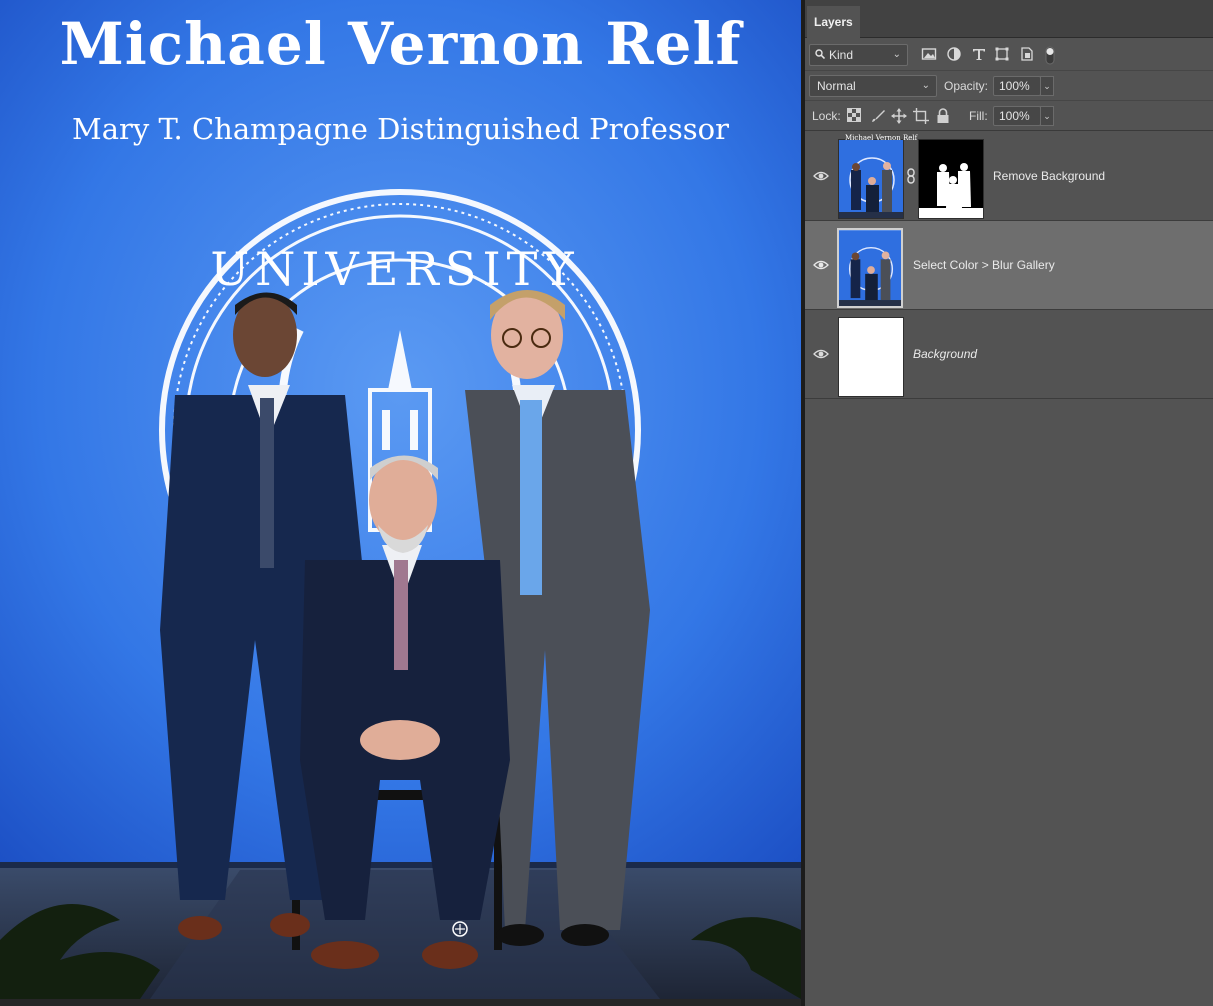  I want to click on mask-link-icon, so click(911, 176).